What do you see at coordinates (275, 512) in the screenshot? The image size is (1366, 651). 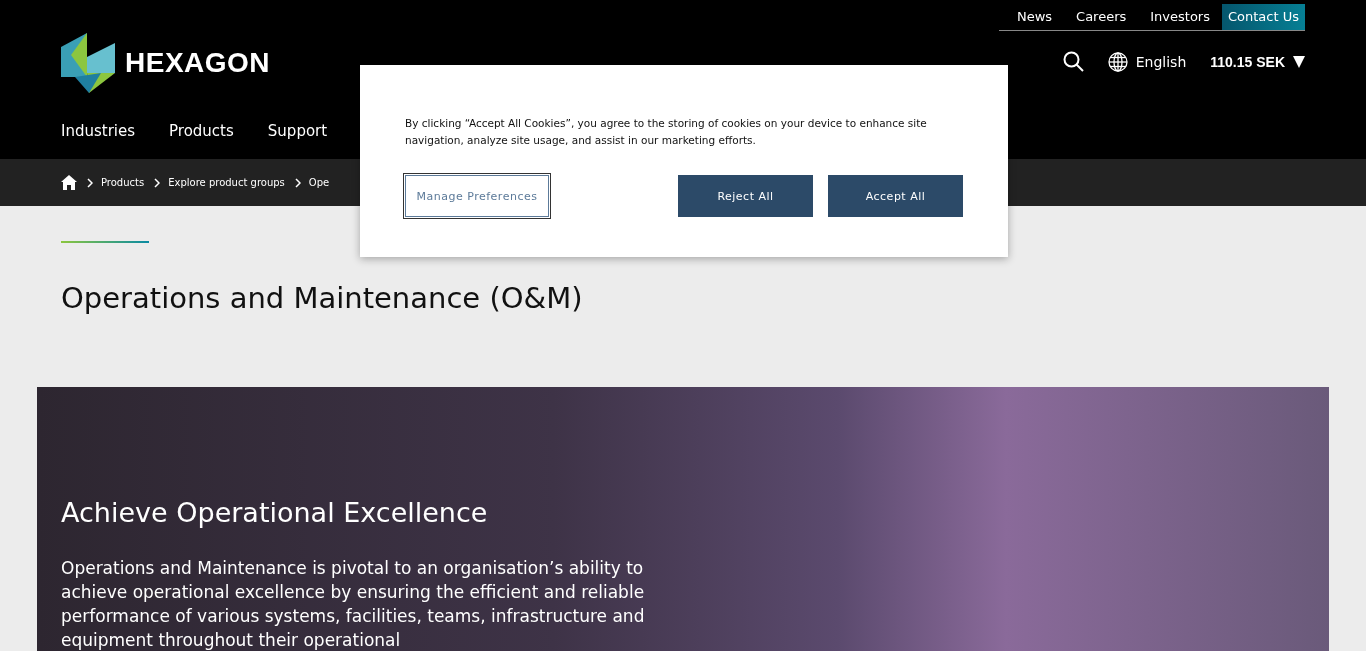 I see `hero-heading: Achieve Operational Excellence` at bounding box center [275, 512].